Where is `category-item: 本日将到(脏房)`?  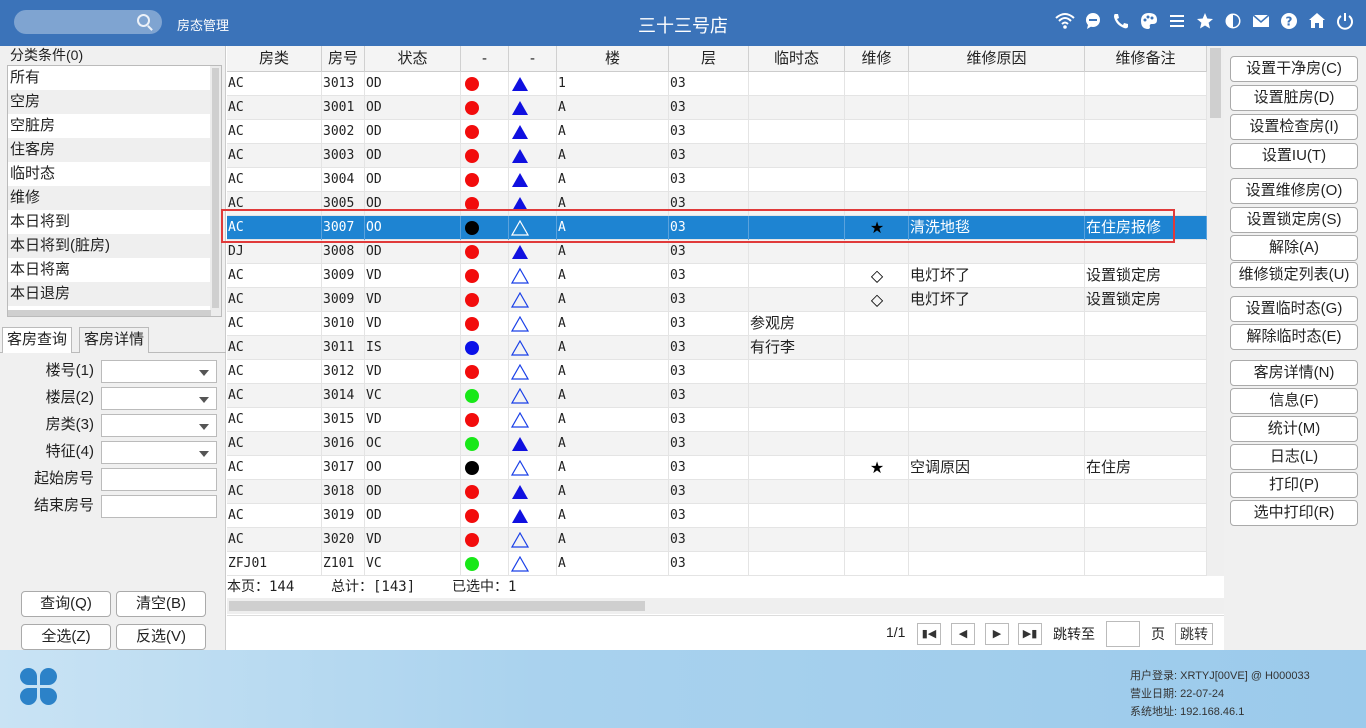 category-item: 本日将到(脏房) is located at coordinates (114, 246).